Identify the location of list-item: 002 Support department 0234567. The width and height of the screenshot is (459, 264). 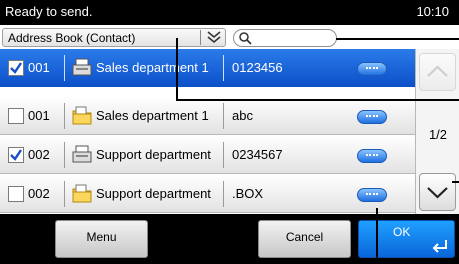
(207, 155).